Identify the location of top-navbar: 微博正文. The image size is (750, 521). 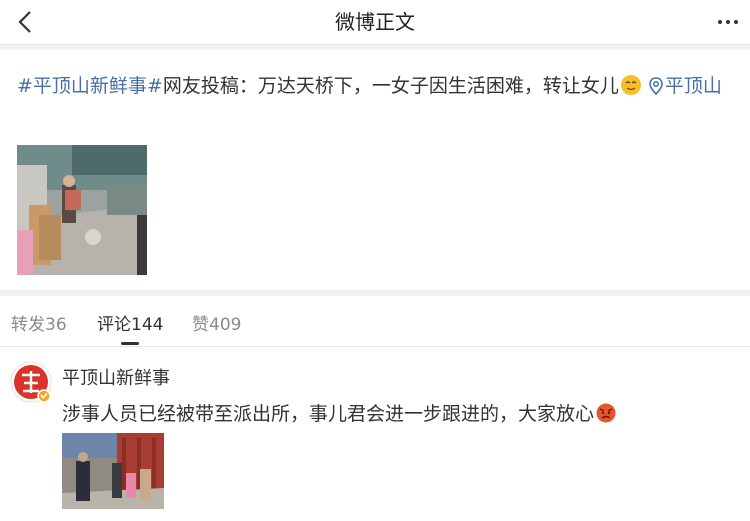
(375, 22).